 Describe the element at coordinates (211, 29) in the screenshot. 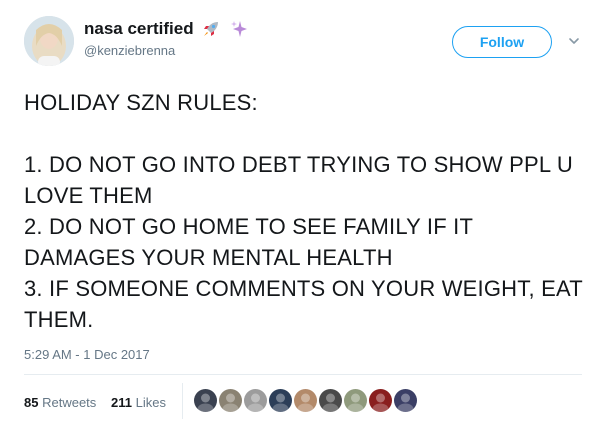

I see `rocket-icon` at that location.